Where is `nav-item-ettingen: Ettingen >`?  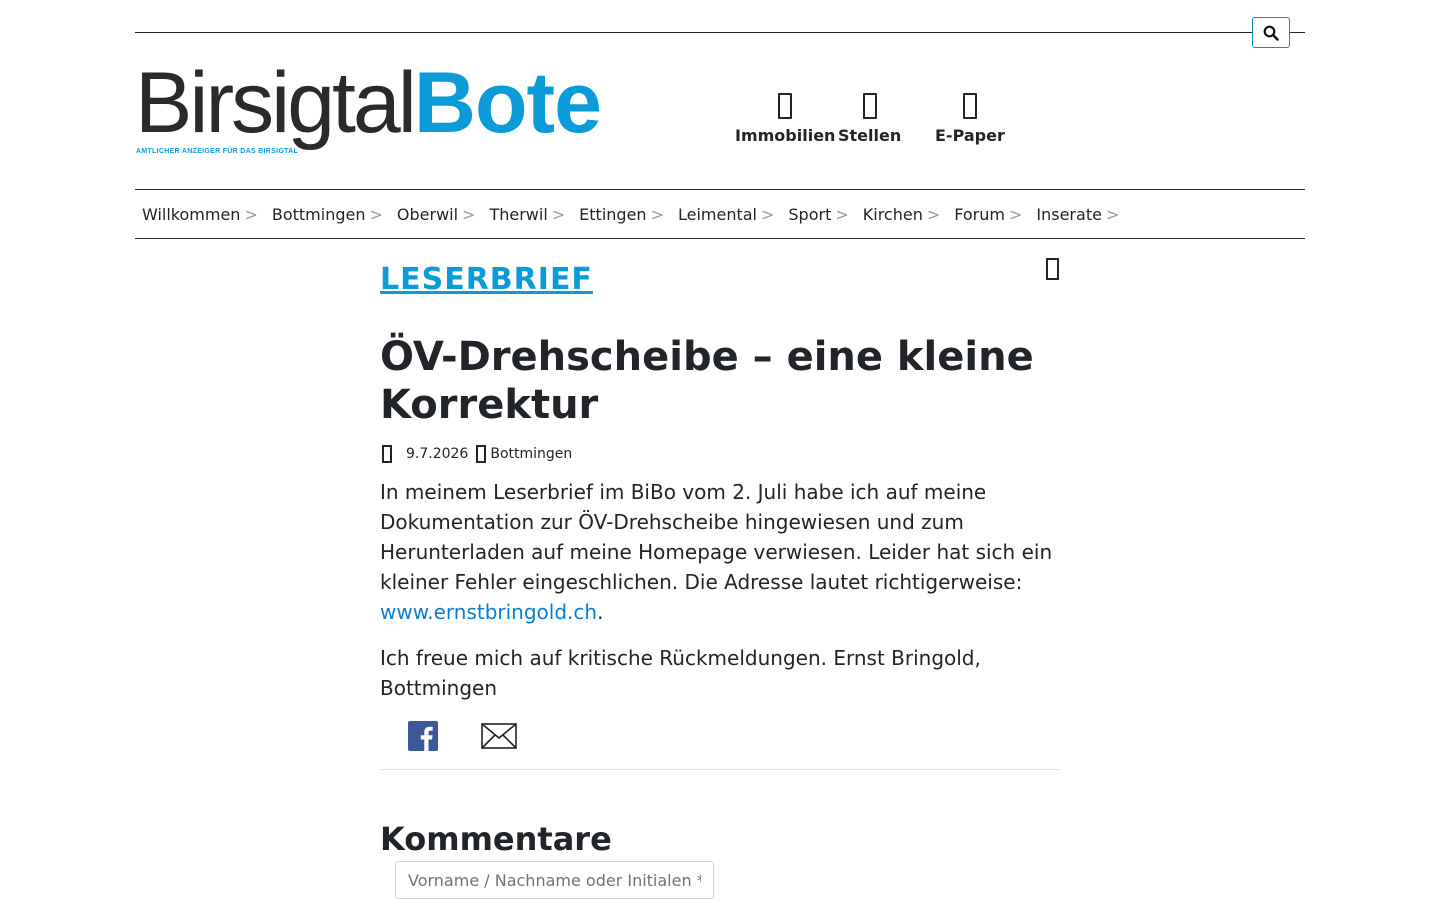
nav-item-ettingen: Ettingen > is located at coordinates (621, 214).